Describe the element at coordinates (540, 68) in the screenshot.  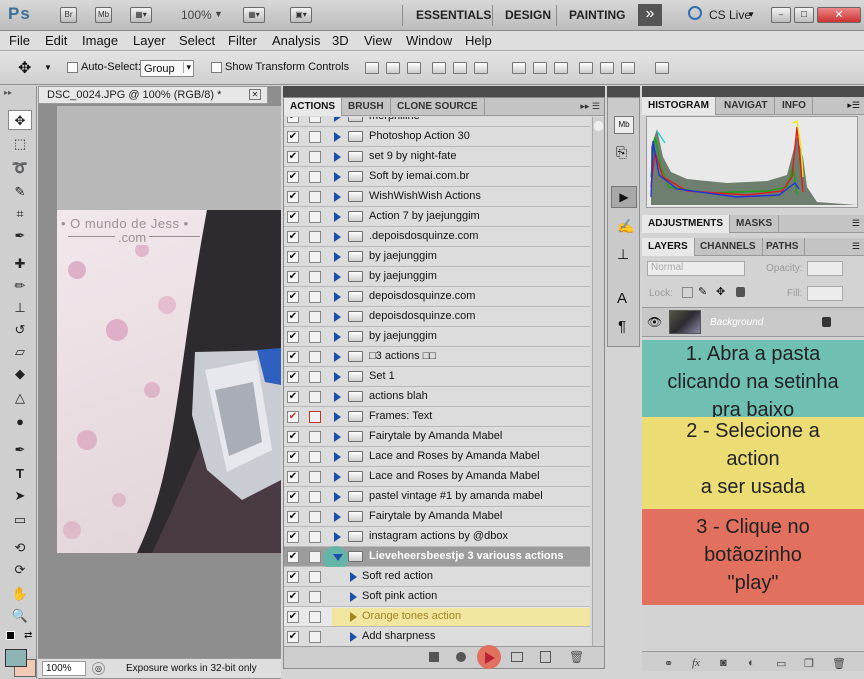
I see `distribute-vcenter-icon` at that location.